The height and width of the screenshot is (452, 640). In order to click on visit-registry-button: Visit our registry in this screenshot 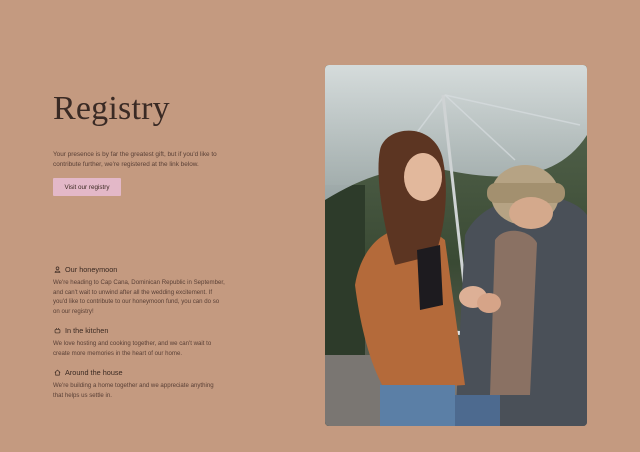, I will do `click(87, 187)`.